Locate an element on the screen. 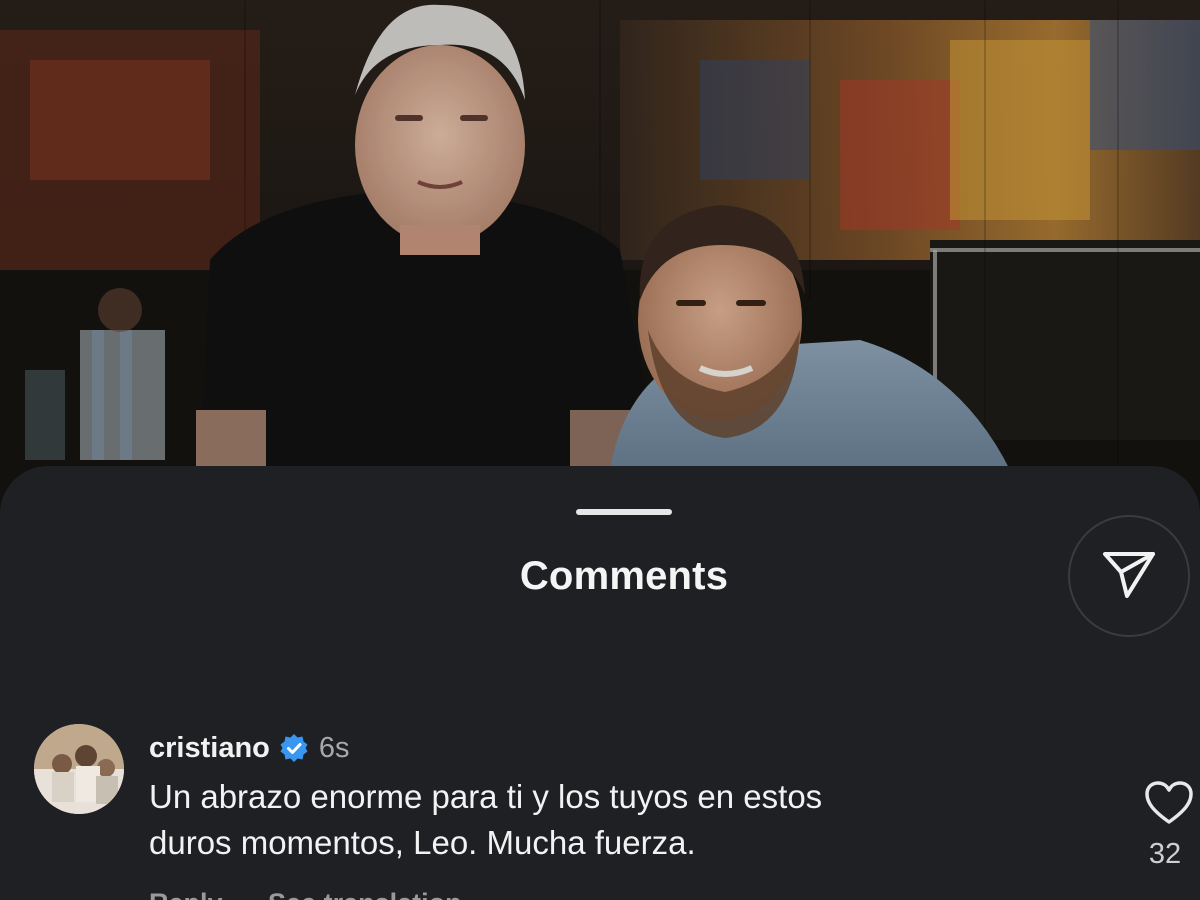 The image size is (1200, 900). comment-header: cristiano 6s is located at coordinates (249, 748).